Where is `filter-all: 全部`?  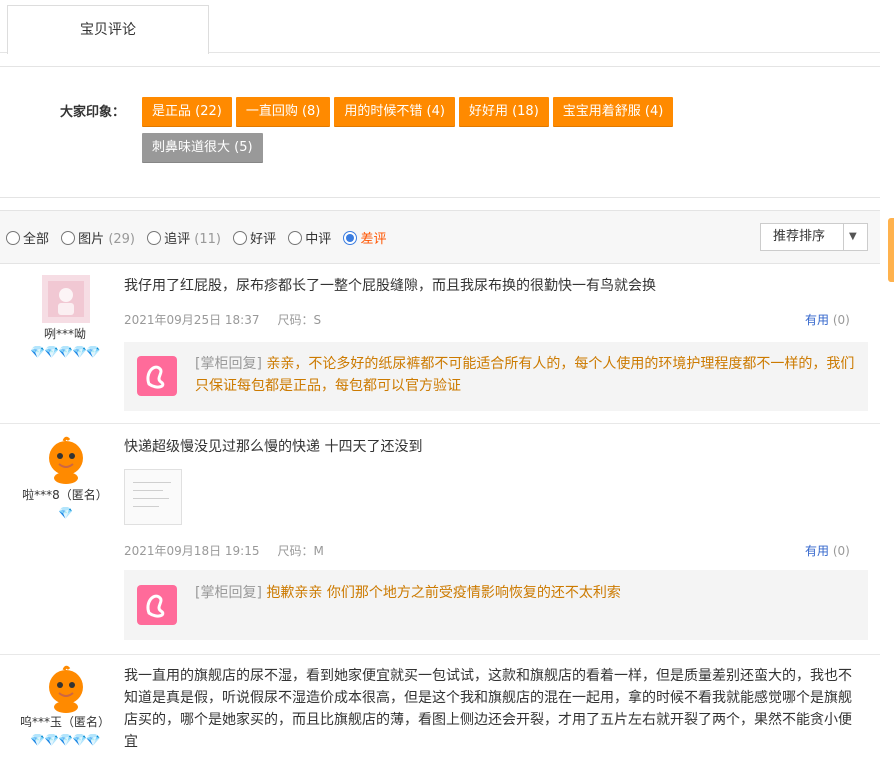 filter-all: 全部 is located at coordinates (27, 237).